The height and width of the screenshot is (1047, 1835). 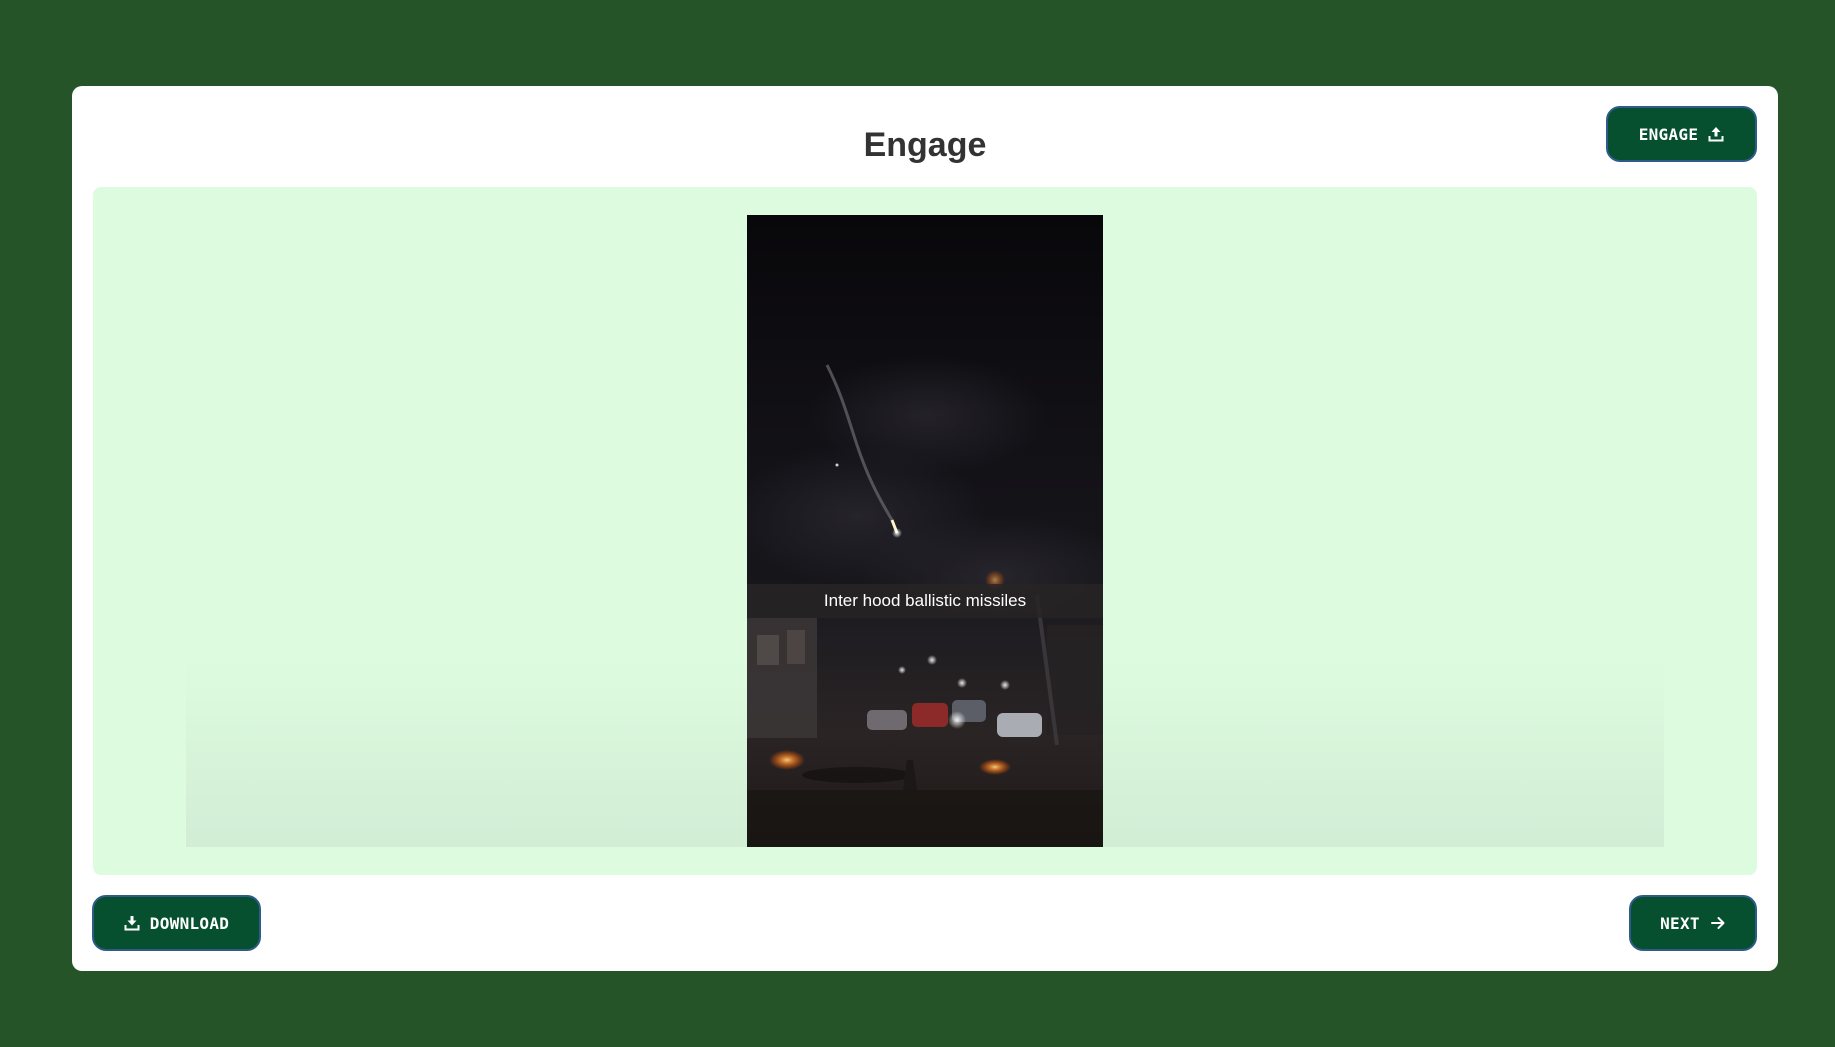 I want to click on next-button: NEXT, so click(x=1693, y=923).